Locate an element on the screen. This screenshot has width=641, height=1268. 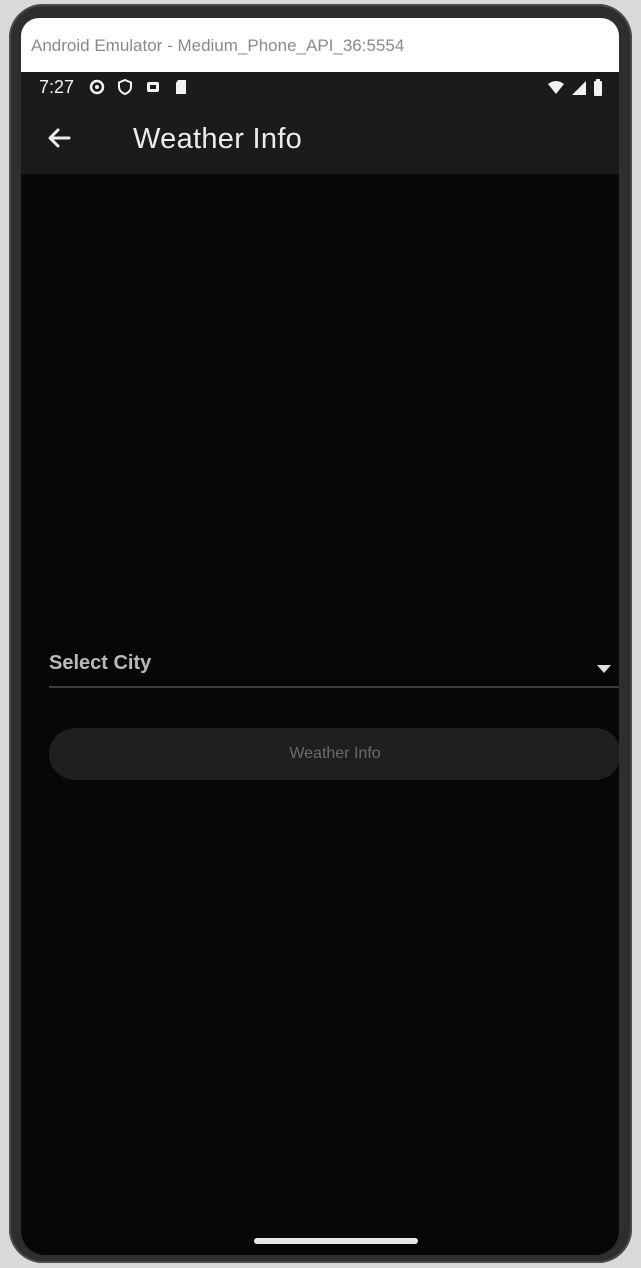
caret-down-icon is located at coordinates (604, 669).